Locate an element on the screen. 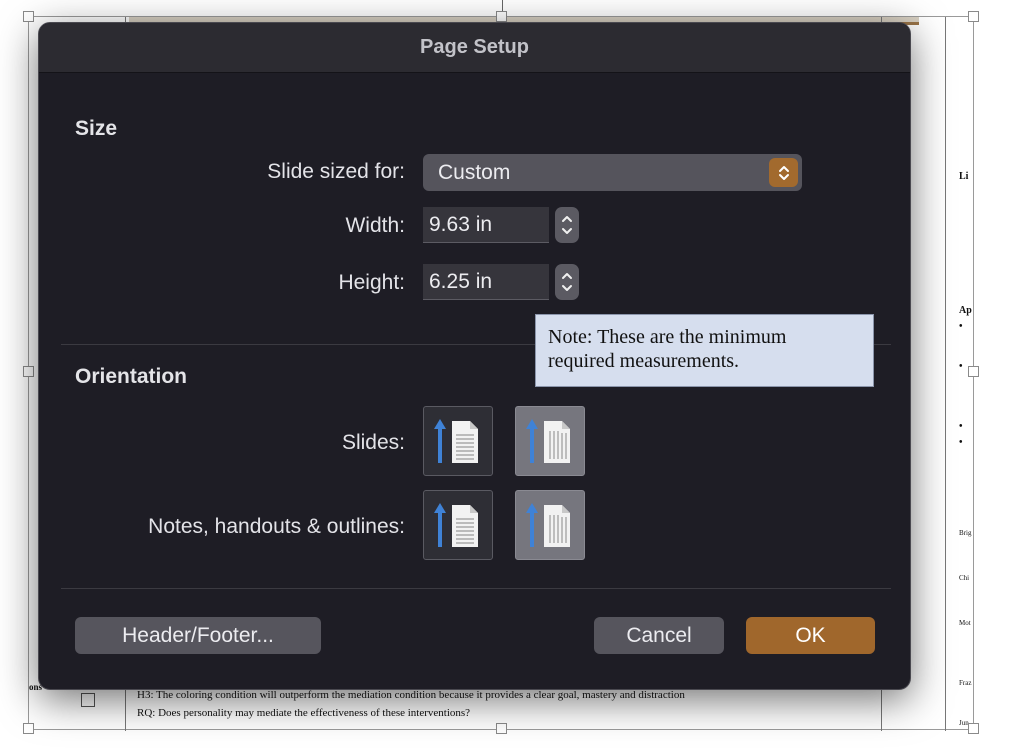 This screenshot has height=756, width=1024. slides-orientation-label: Slides: is located at coordinates (373, 442).